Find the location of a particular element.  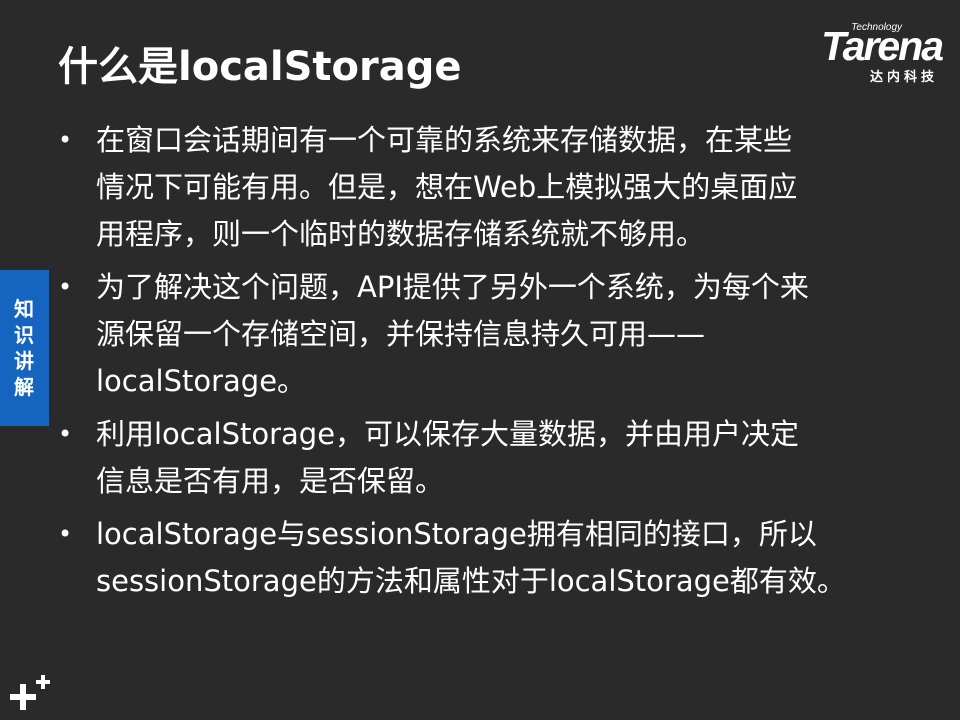

knowledge-tab: 知识讲解 is located at coordinates (24, 348).